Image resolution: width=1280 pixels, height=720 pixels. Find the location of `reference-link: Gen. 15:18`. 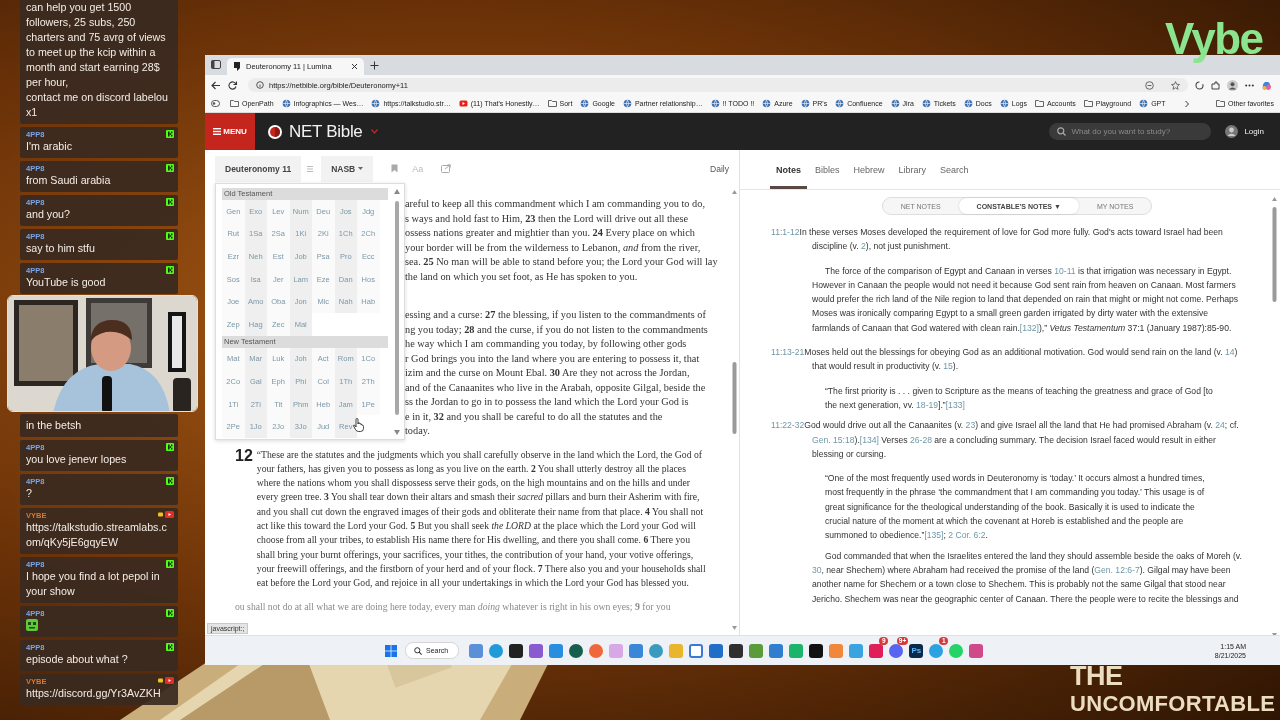

reference-link: Gen. 15:18 is located at coordinates (833, 439).